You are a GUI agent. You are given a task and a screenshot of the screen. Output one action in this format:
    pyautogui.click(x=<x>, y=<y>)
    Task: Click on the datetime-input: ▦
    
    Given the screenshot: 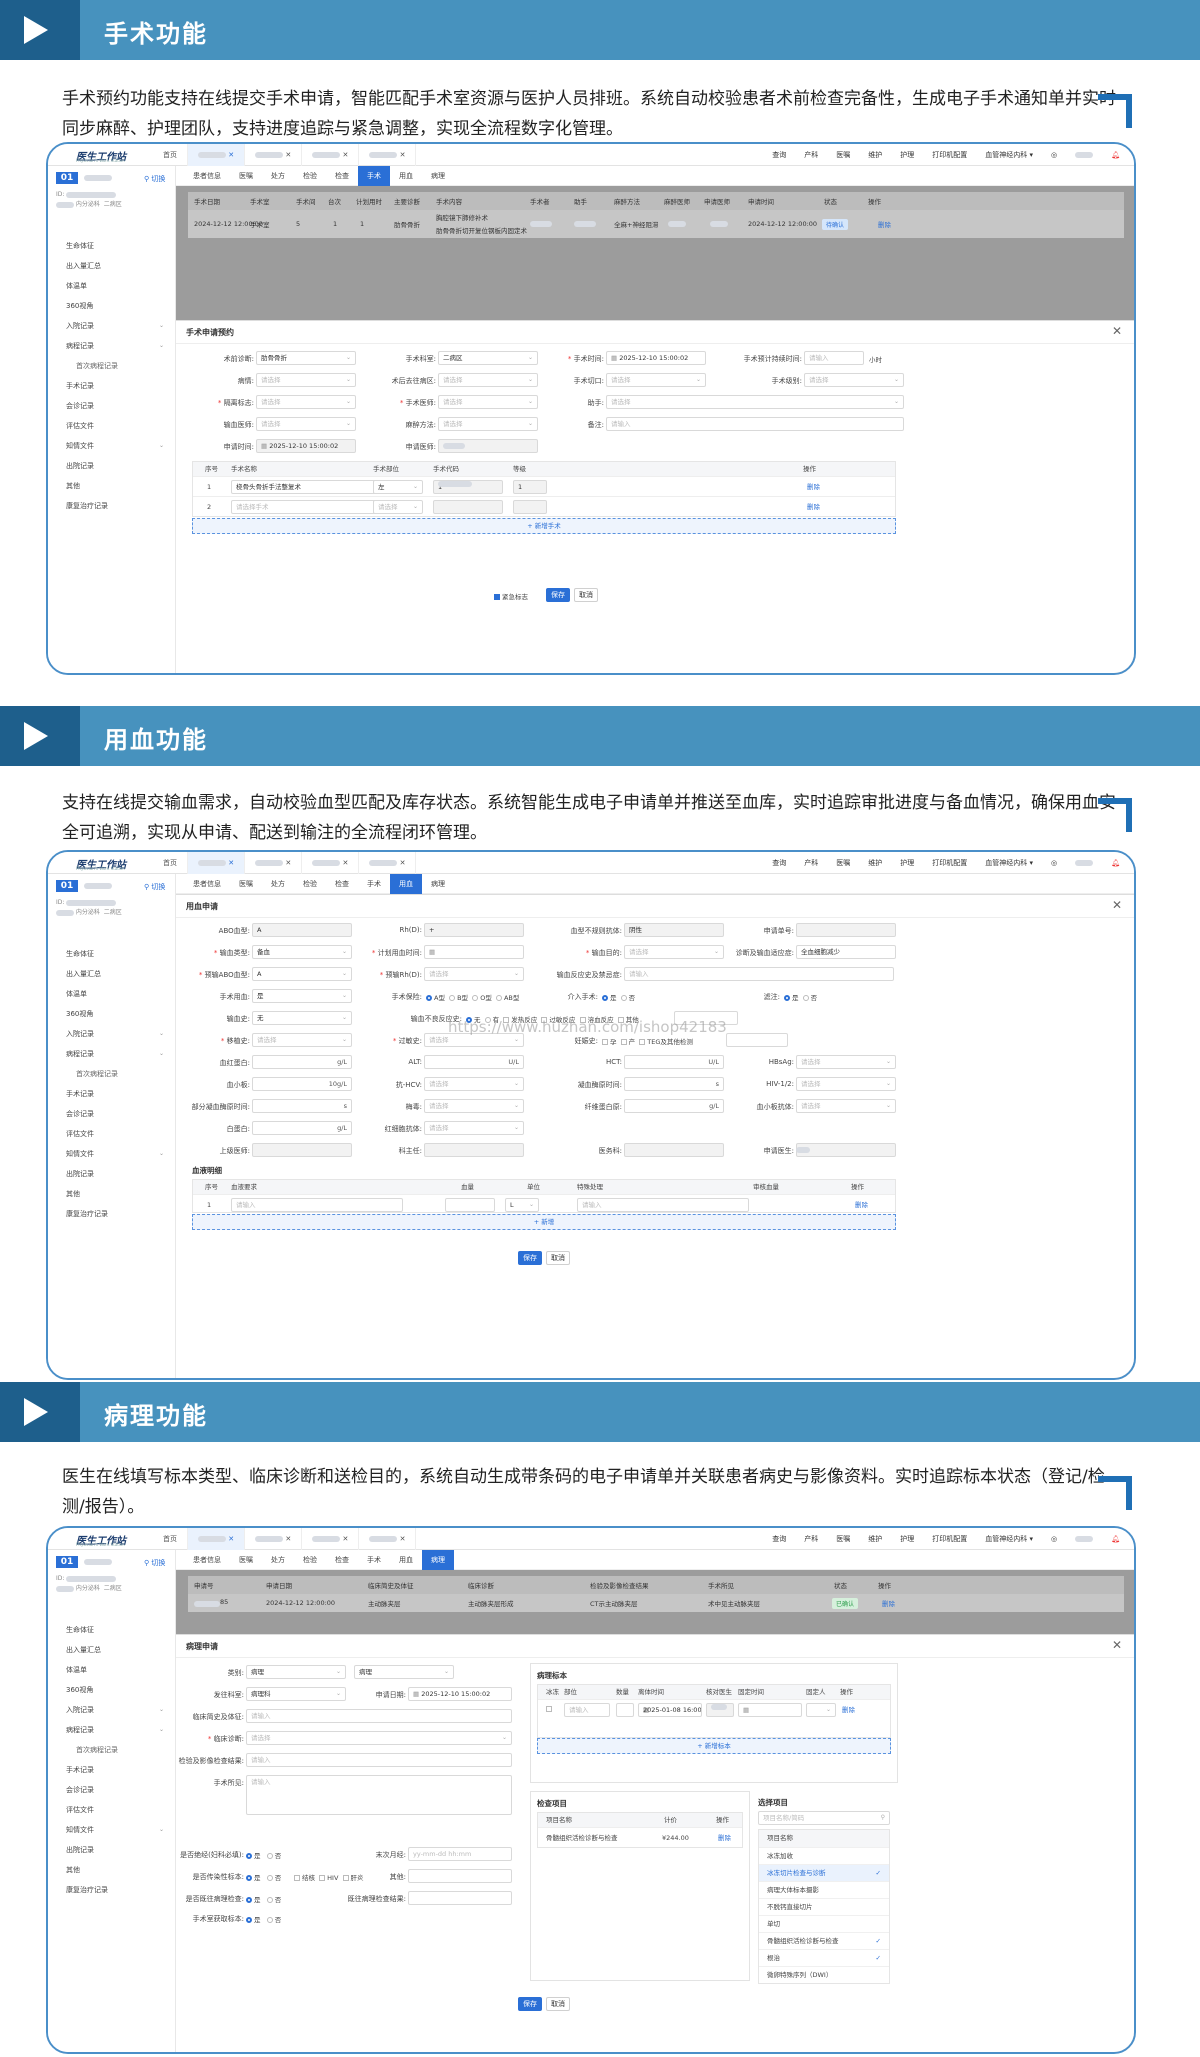 What is the action you would take?
    pyautogui.click(x=474, y=952)
    